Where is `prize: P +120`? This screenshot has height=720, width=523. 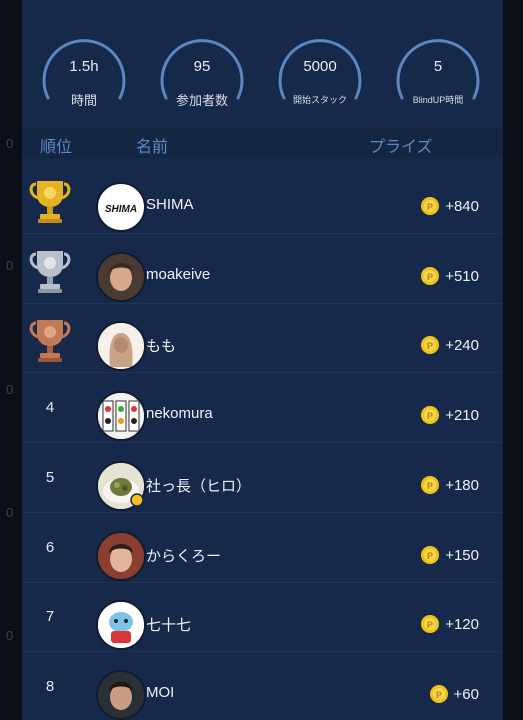 prize: P +120 is located at coordinates (450, 624).